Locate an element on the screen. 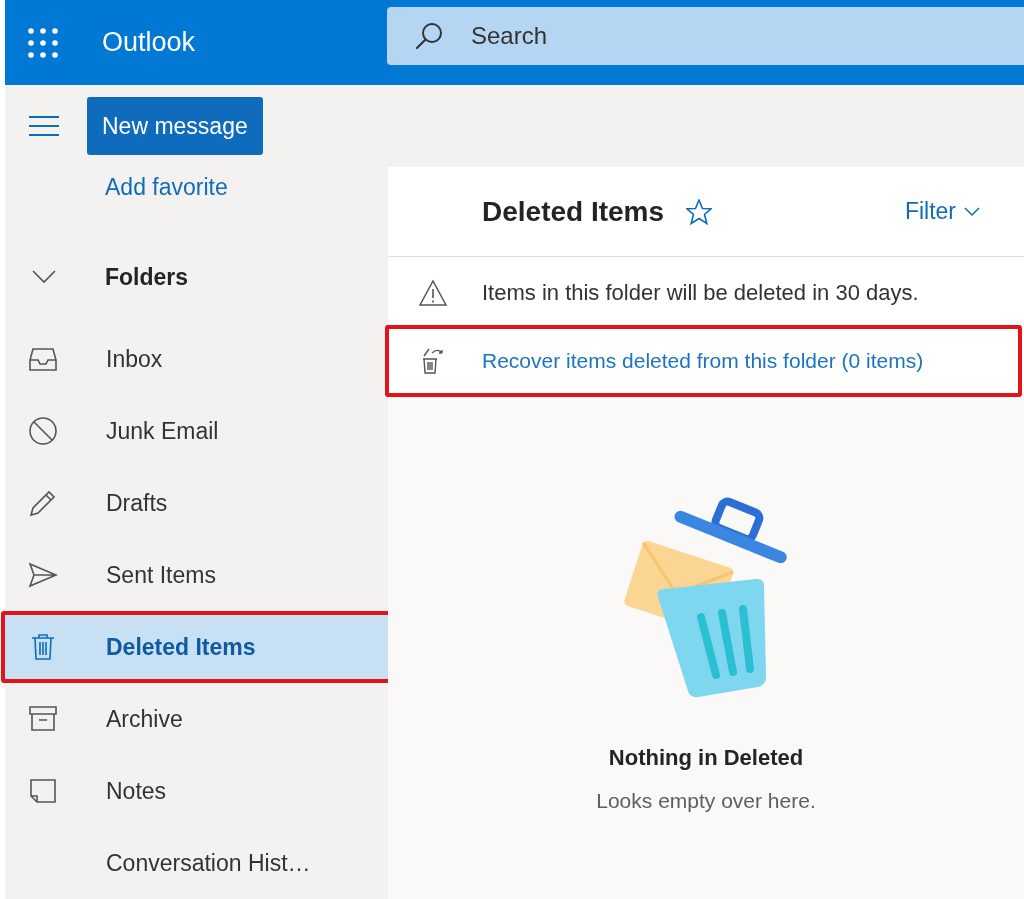 Image resolution: width=1024 pixels, height=899 pixels. folder-item: Archive is located at coordinates (196, 719).